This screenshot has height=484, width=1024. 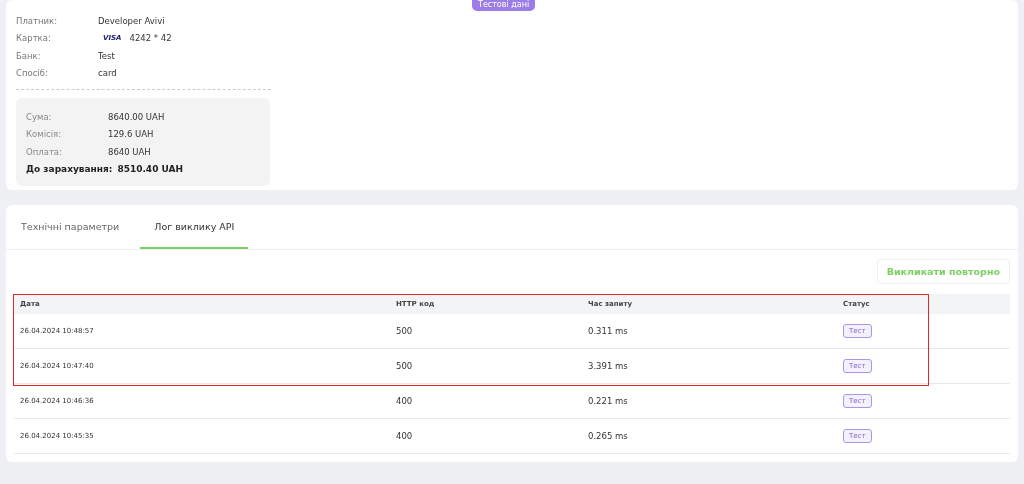 I want to click on table-cell-text: 3.391 ms, so click(x=608, y=366).